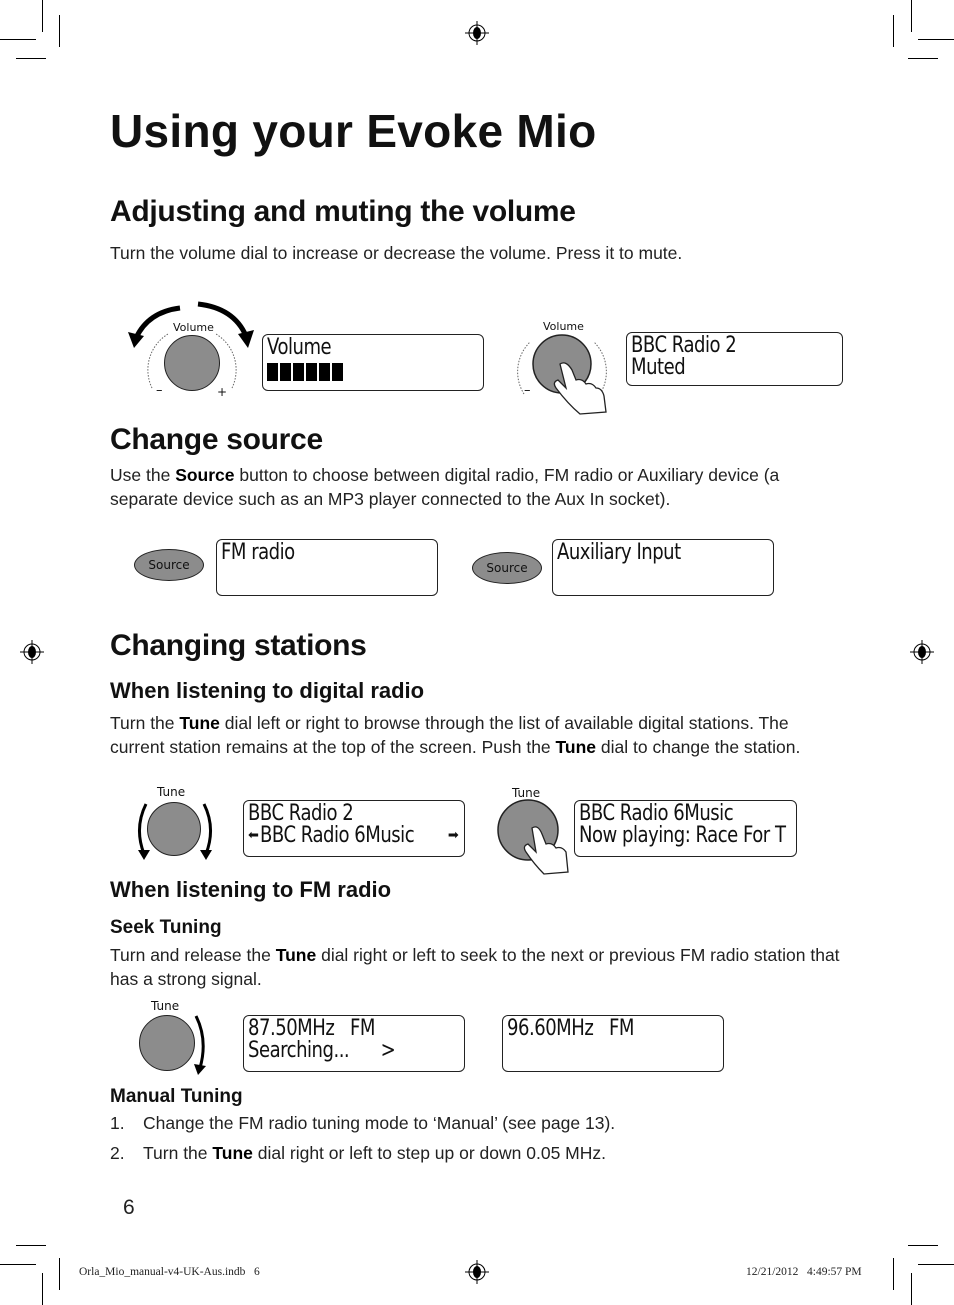 This screenshot has width=954, height=1305. What do you see at coordinates (658, 367) in the screenshot?
I see `lcd-line: Muted` at bounding box center [658, 367].